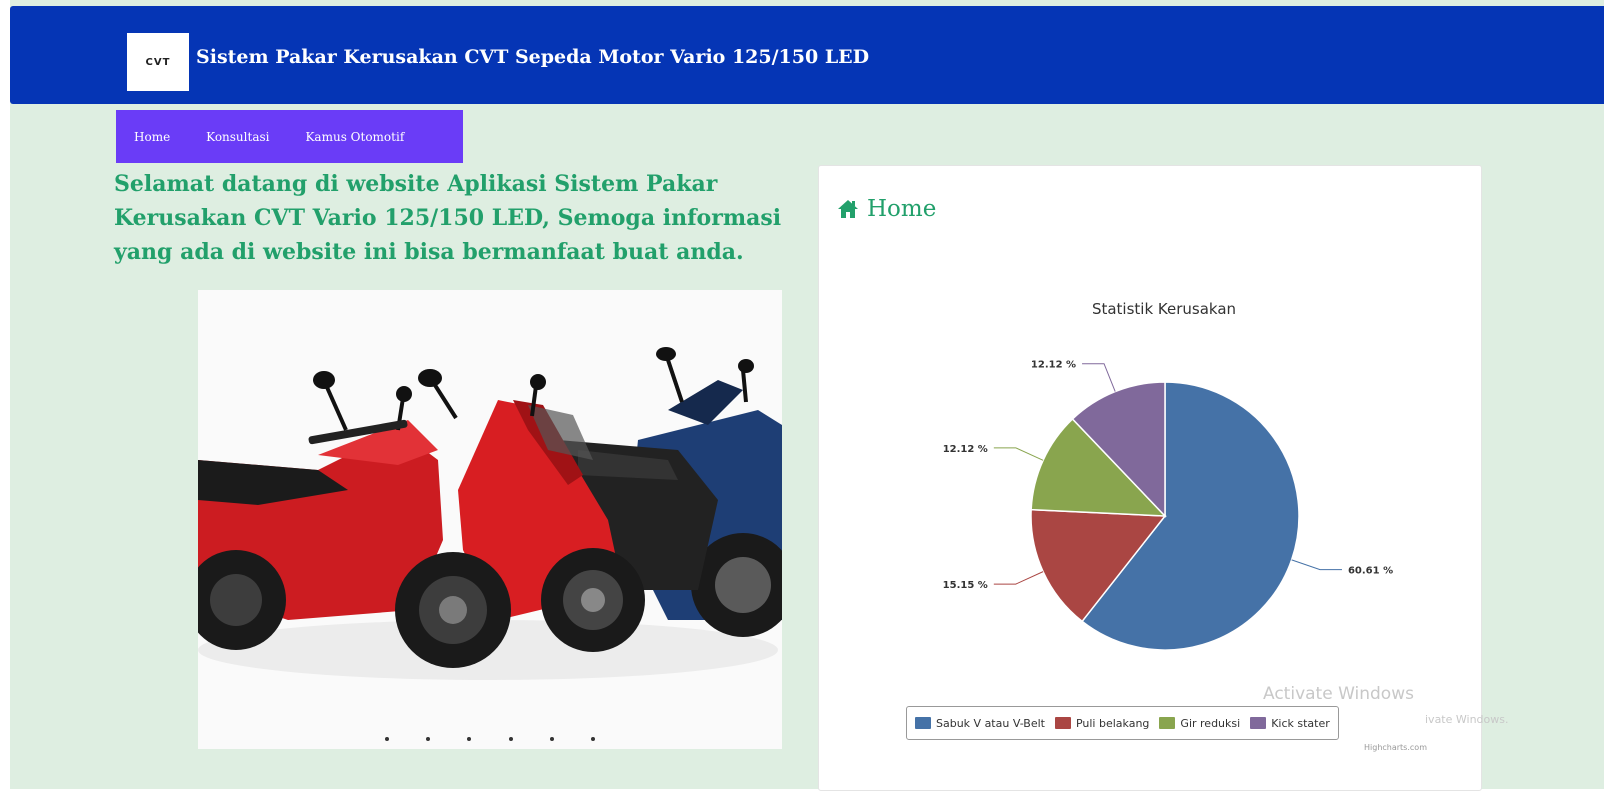 The image size is (1604, 791). Describe the element at coordinates (1300, 723) in the screenshot. I see `legend-label: Kick stater` at that location.